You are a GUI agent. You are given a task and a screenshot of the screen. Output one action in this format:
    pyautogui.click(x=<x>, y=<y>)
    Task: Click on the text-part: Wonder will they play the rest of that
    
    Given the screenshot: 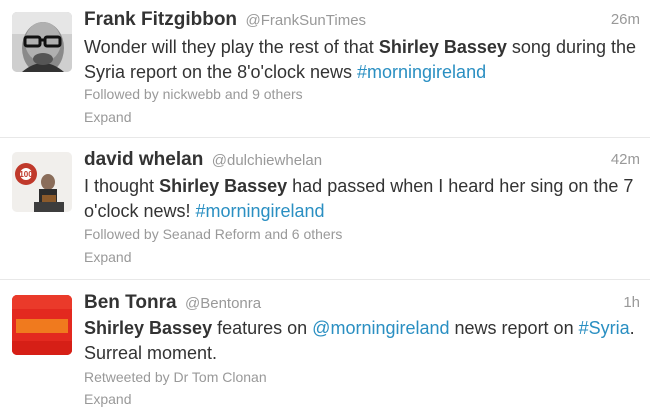 What is the action you would take?
    pyautogui.click(x=231, y=47)
    